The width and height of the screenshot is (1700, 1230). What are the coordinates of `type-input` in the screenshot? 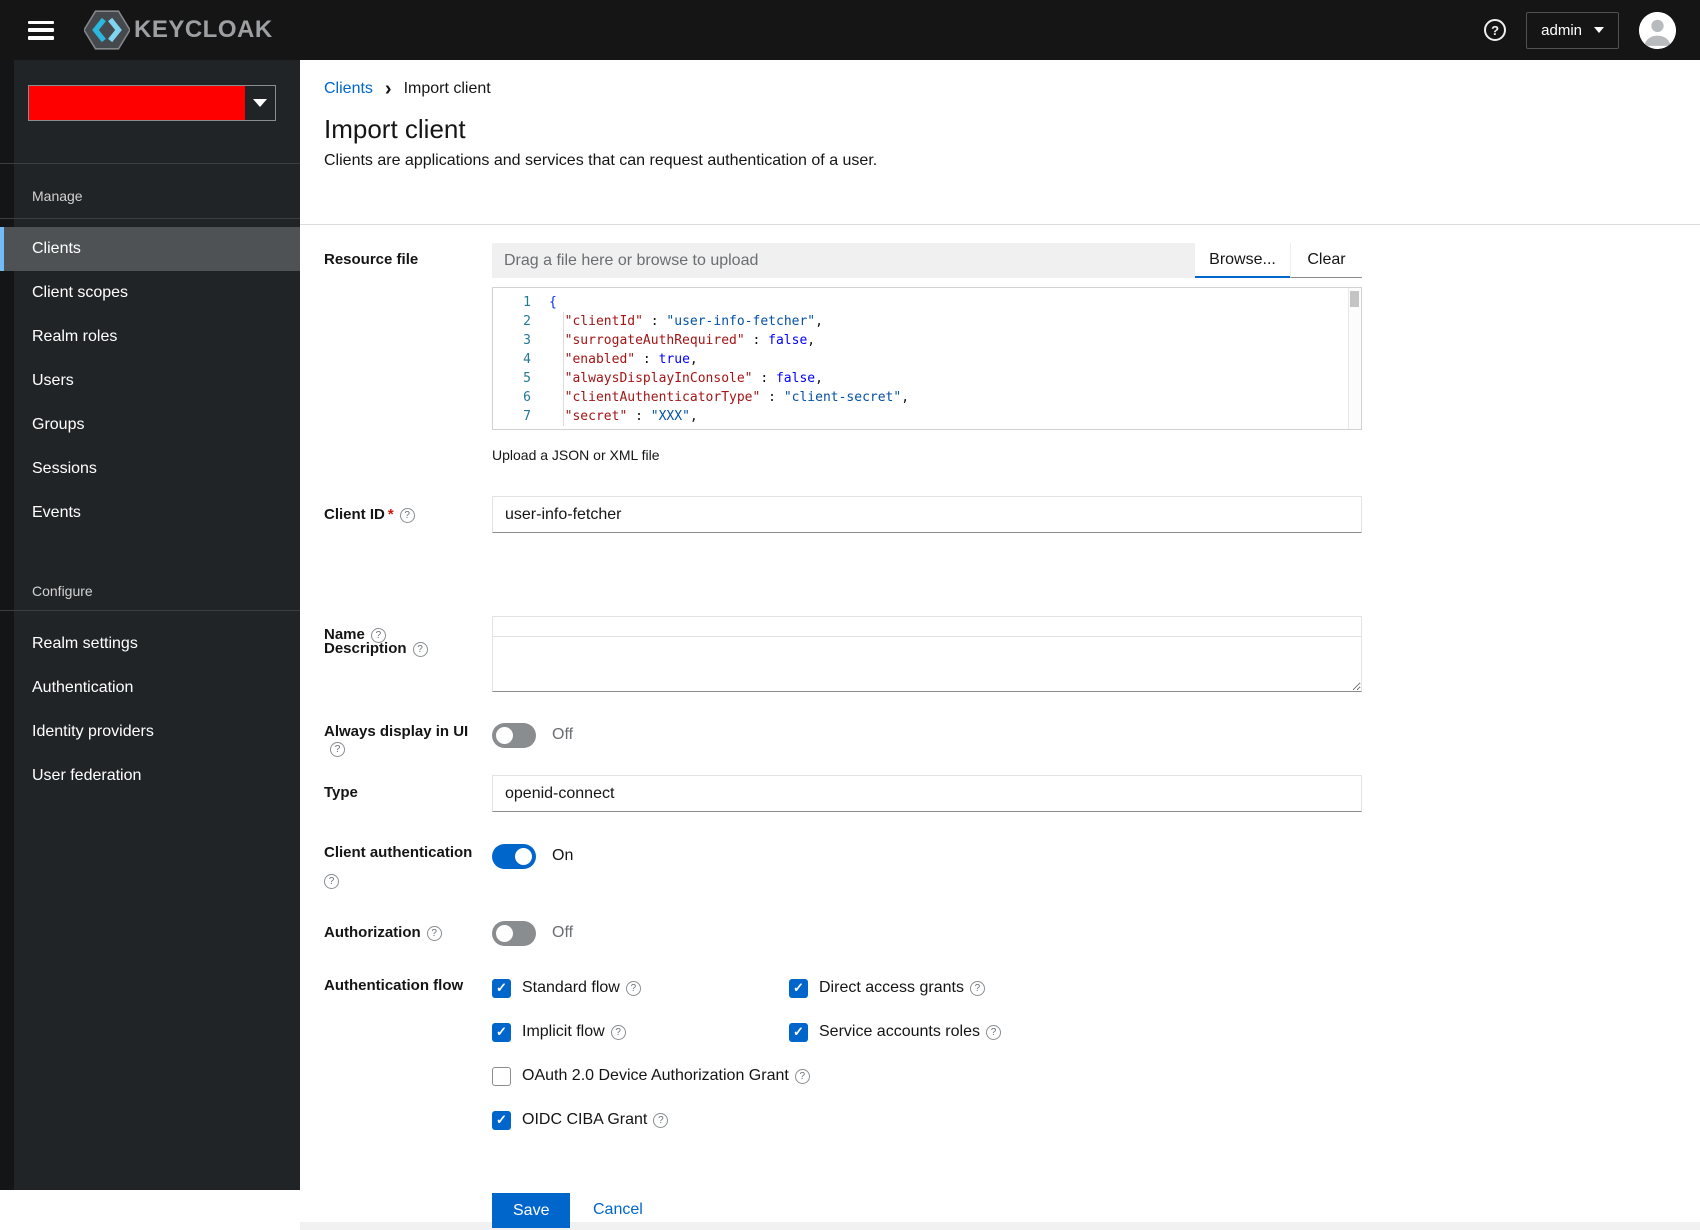 It's located at (927, 793).